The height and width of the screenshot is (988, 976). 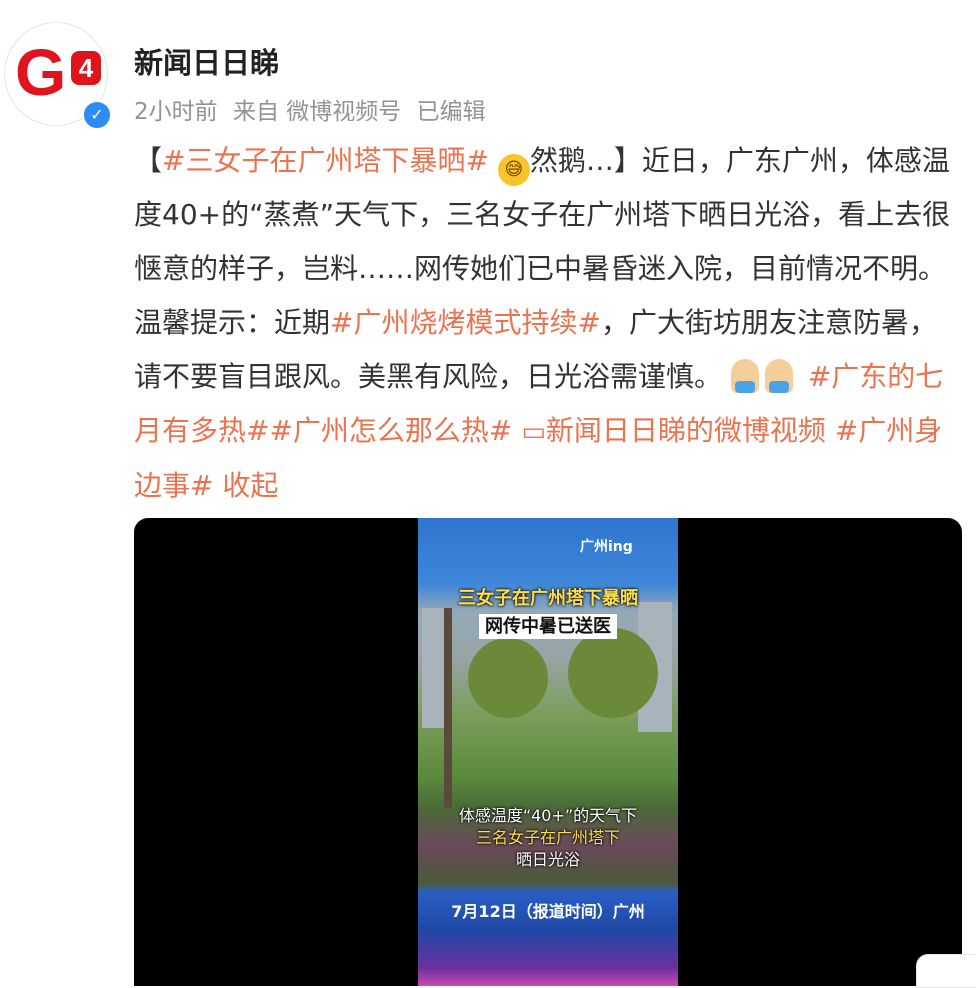 I want to click on video-caption: 体感温度“40+”的天气下, so click(x=548, y=815).